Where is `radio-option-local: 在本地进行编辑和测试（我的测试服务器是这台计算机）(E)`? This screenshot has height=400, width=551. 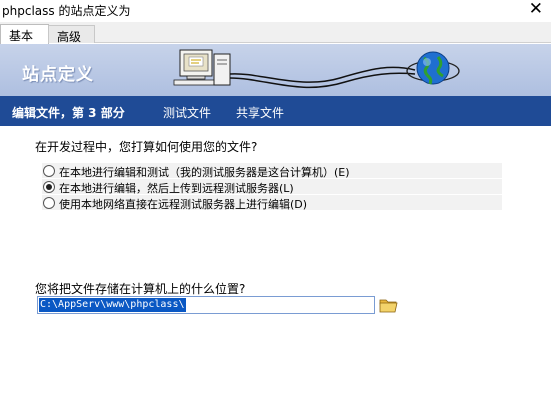 radio-option-local: 在本地进行编辑和测试（我的测试服务器是这台计算机）(E) is located at coordinates (272, 171).